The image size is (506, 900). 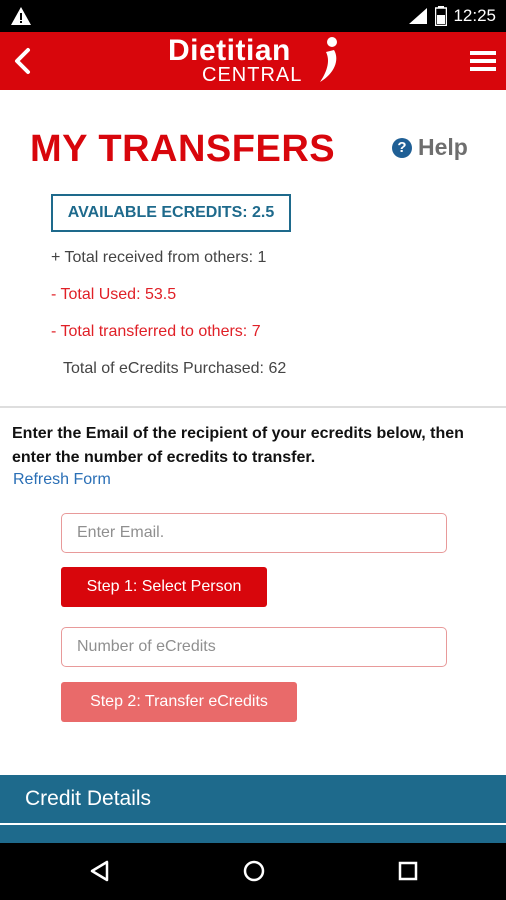 I want to click on app-bar: Dietitian CENTRAL, so click(x=253, y=61).